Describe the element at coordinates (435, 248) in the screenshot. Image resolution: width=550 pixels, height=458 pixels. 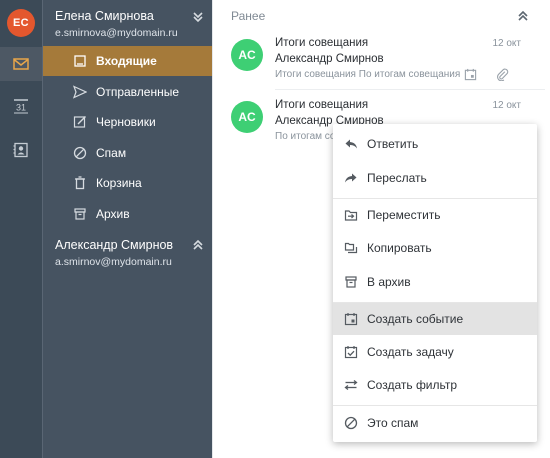
I see `menu-item-copy: Копировать` at that location.